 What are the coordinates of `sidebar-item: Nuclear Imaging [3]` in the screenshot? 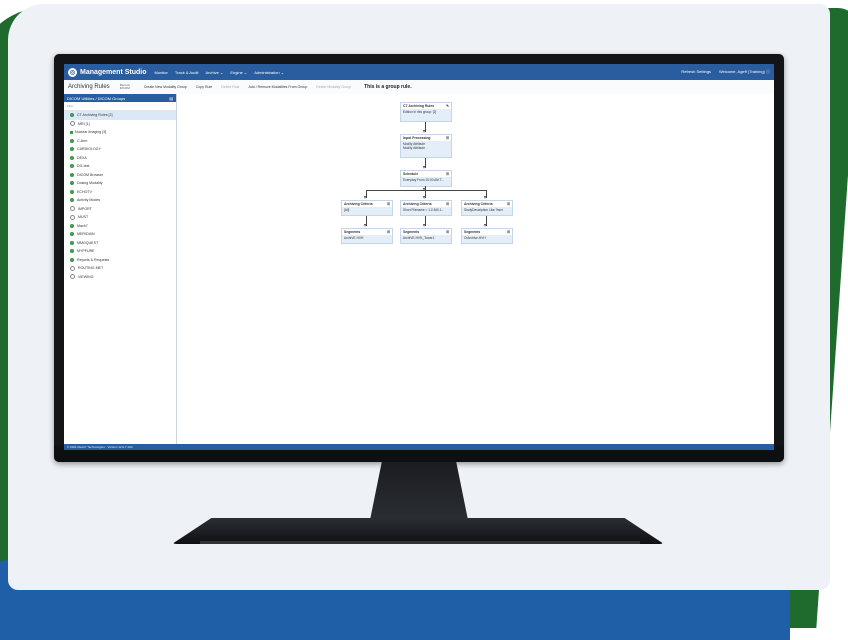 It's located at (120, 132).